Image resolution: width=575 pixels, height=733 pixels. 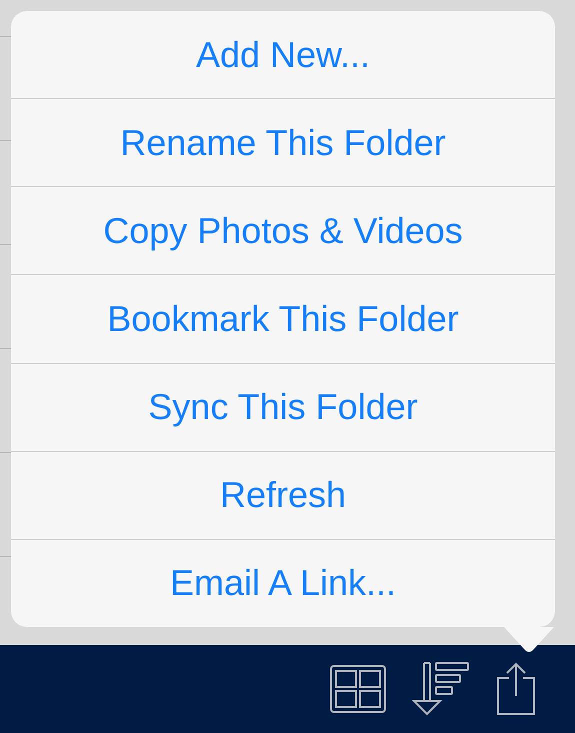 I want to click on menu-item: Rename This Folder, so click(x=283, y=142).